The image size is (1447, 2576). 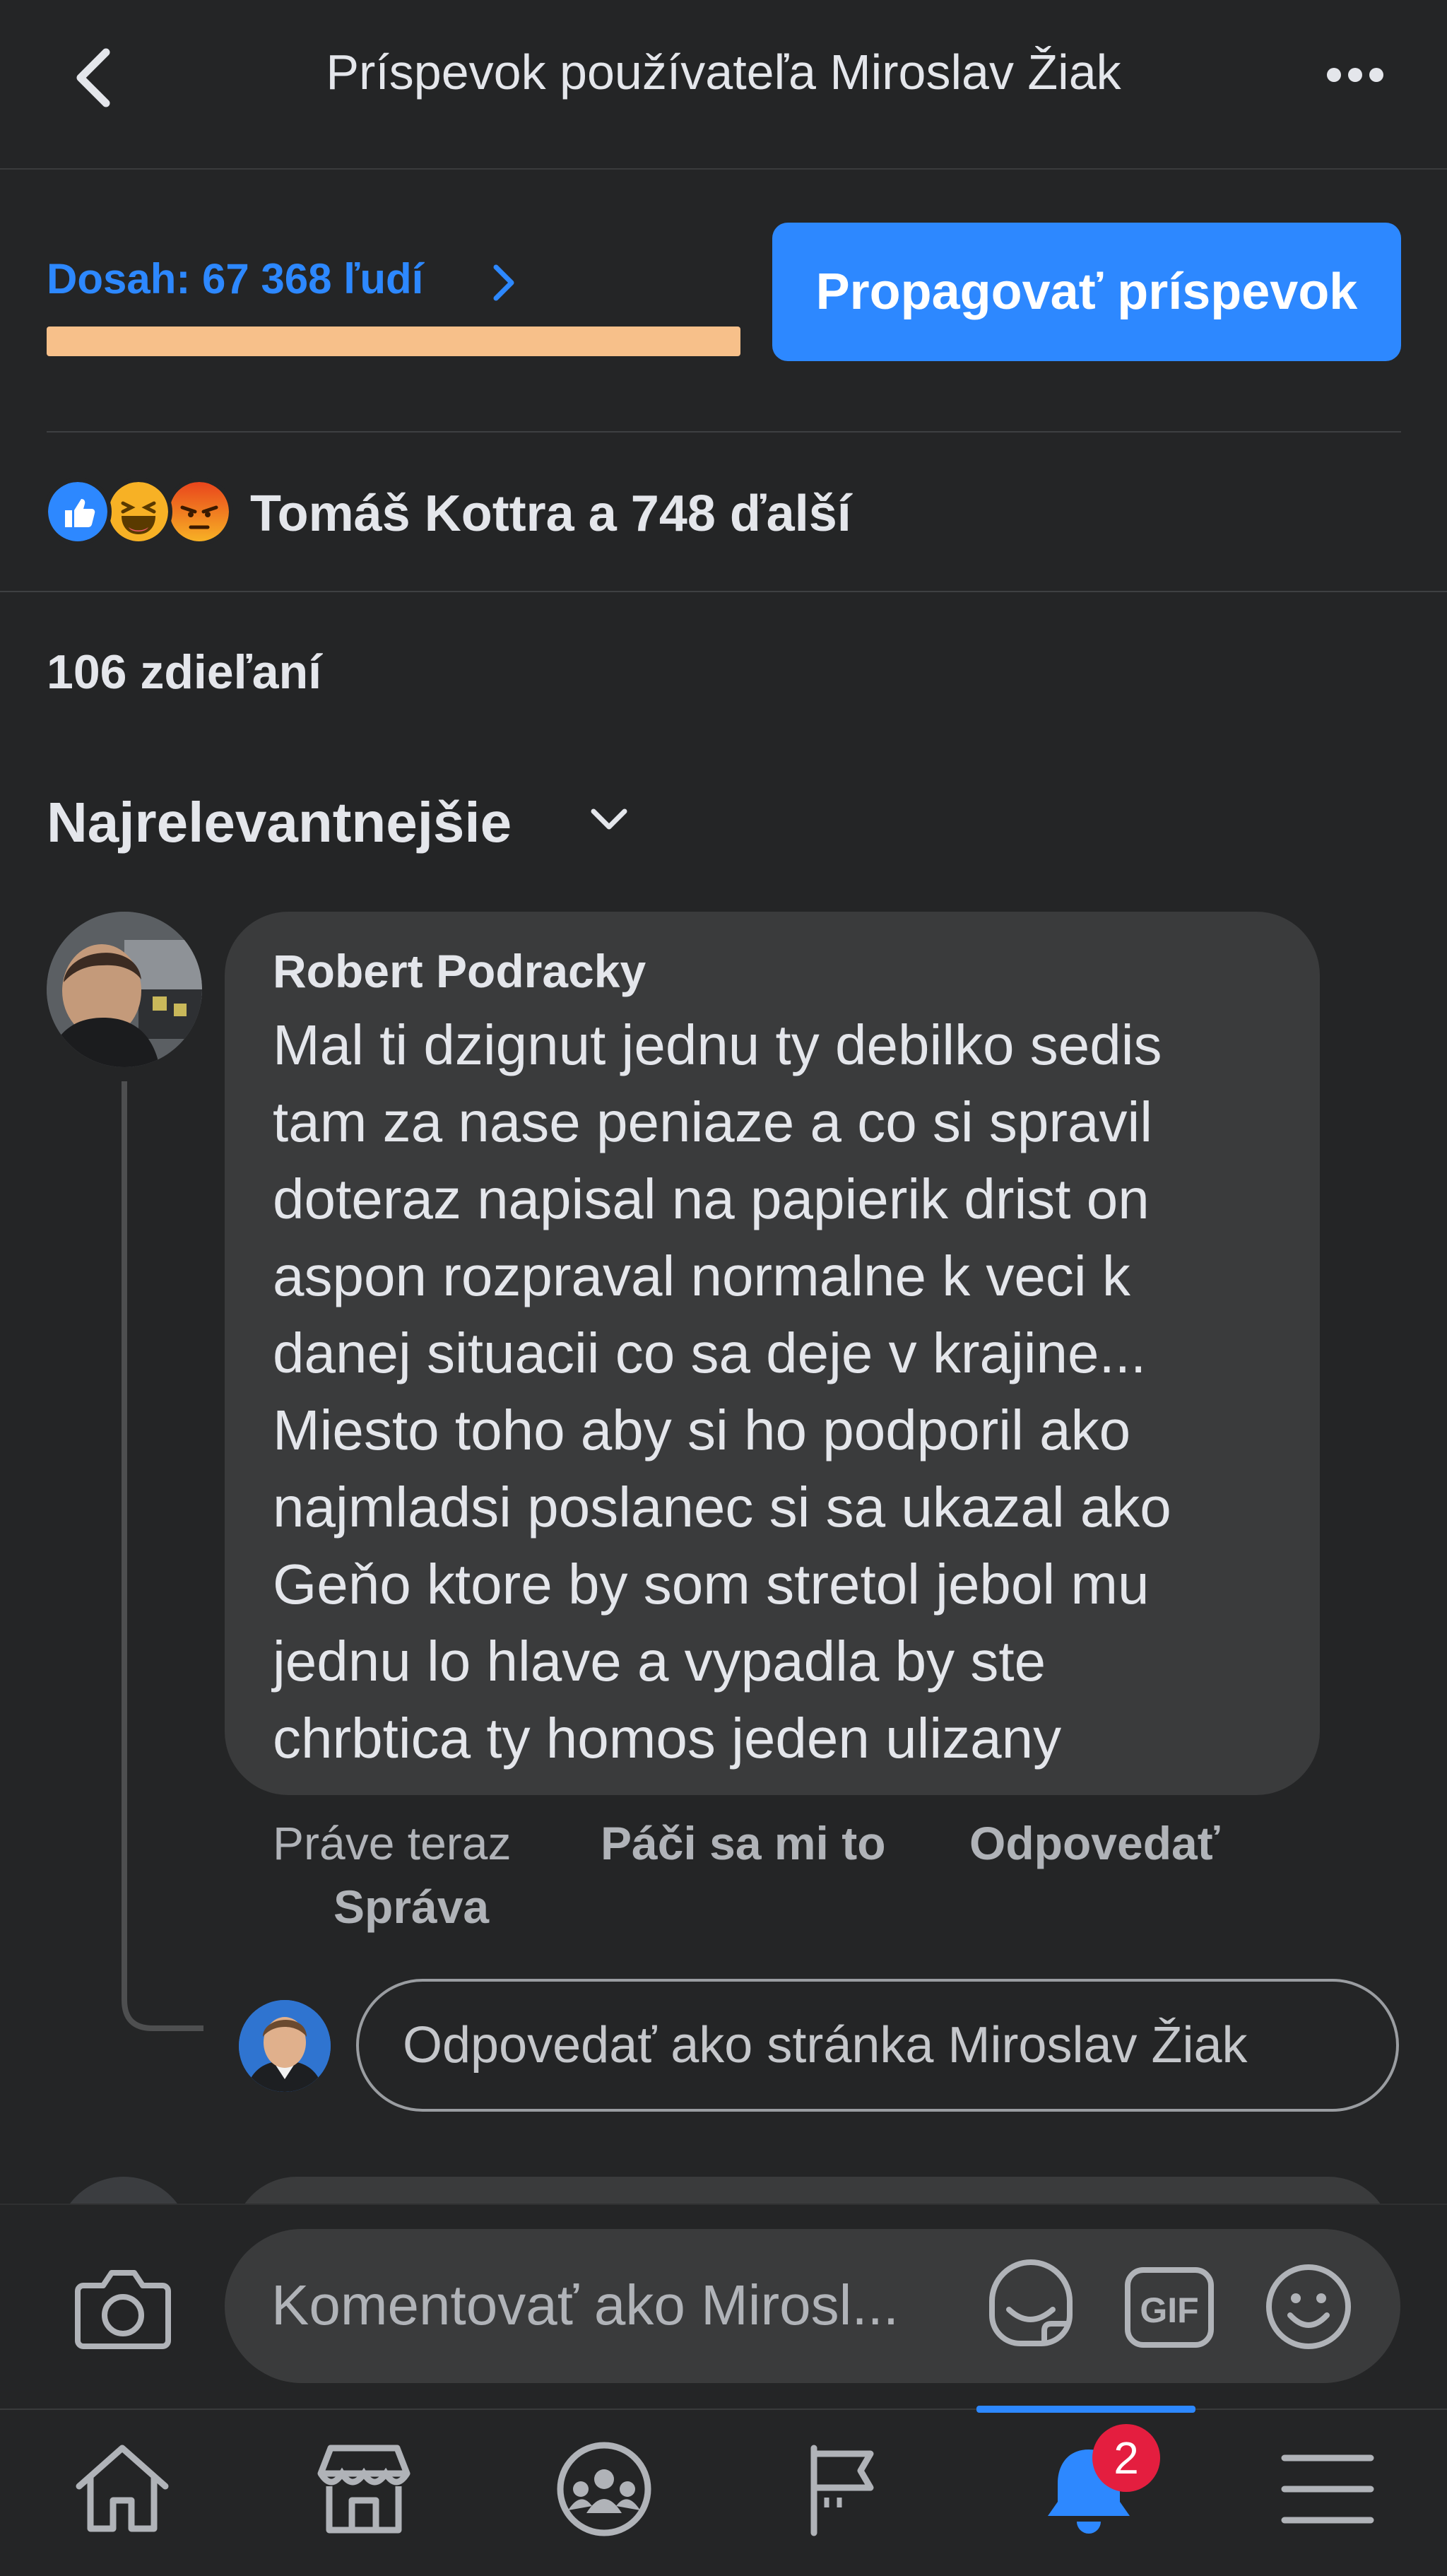 What do you see at coordinates (1126, 2458) in the screenshot?
I see `notifications-badge: 2` at bounding box center [1126, 2458].